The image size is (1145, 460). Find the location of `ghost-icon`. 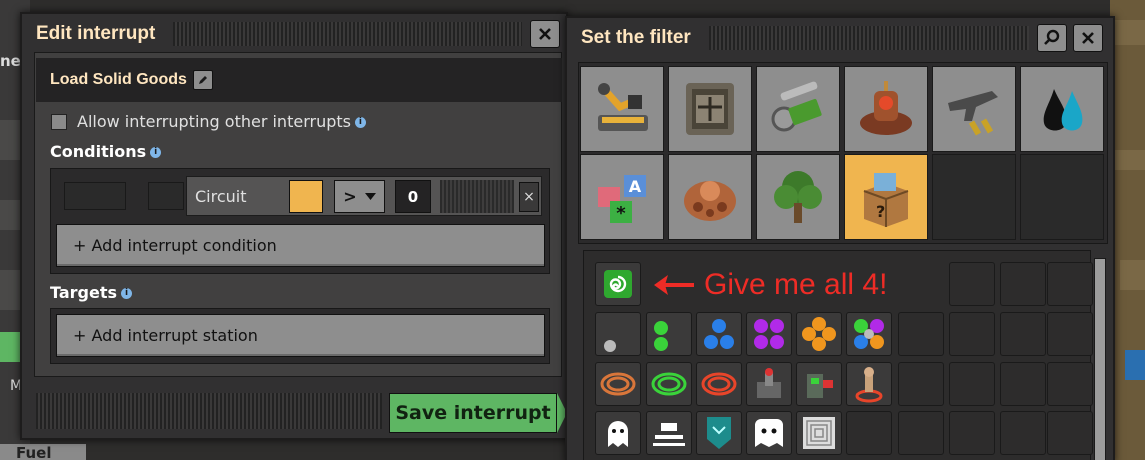

ghost-icon is located at coordinates (618, 434).